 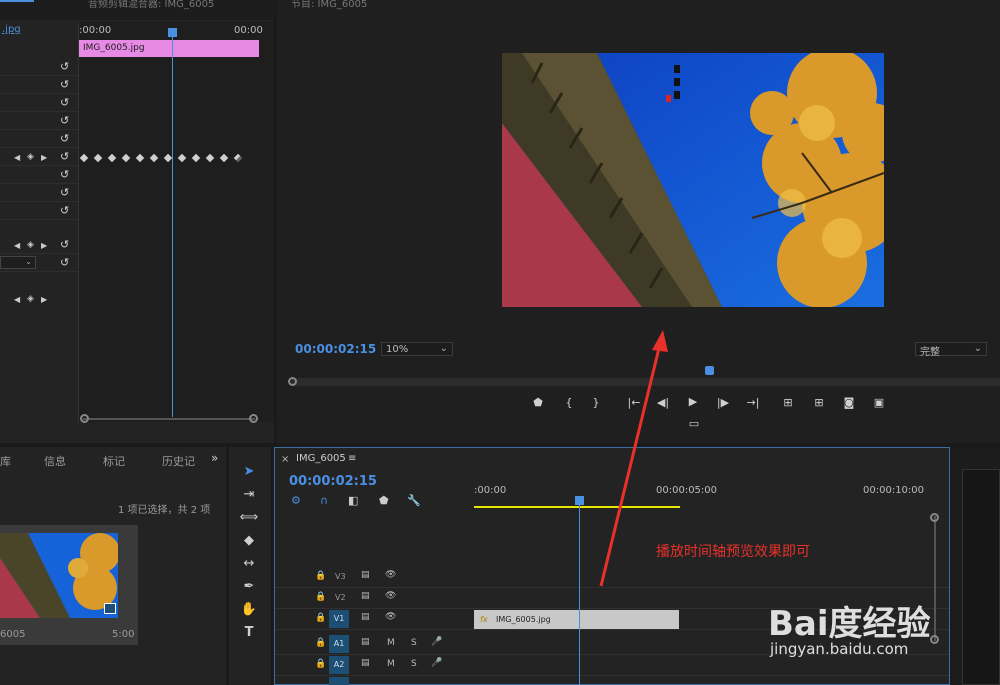 I want to click on watermark-url: jingyan.baidu.com, so click(x=839, y=649).